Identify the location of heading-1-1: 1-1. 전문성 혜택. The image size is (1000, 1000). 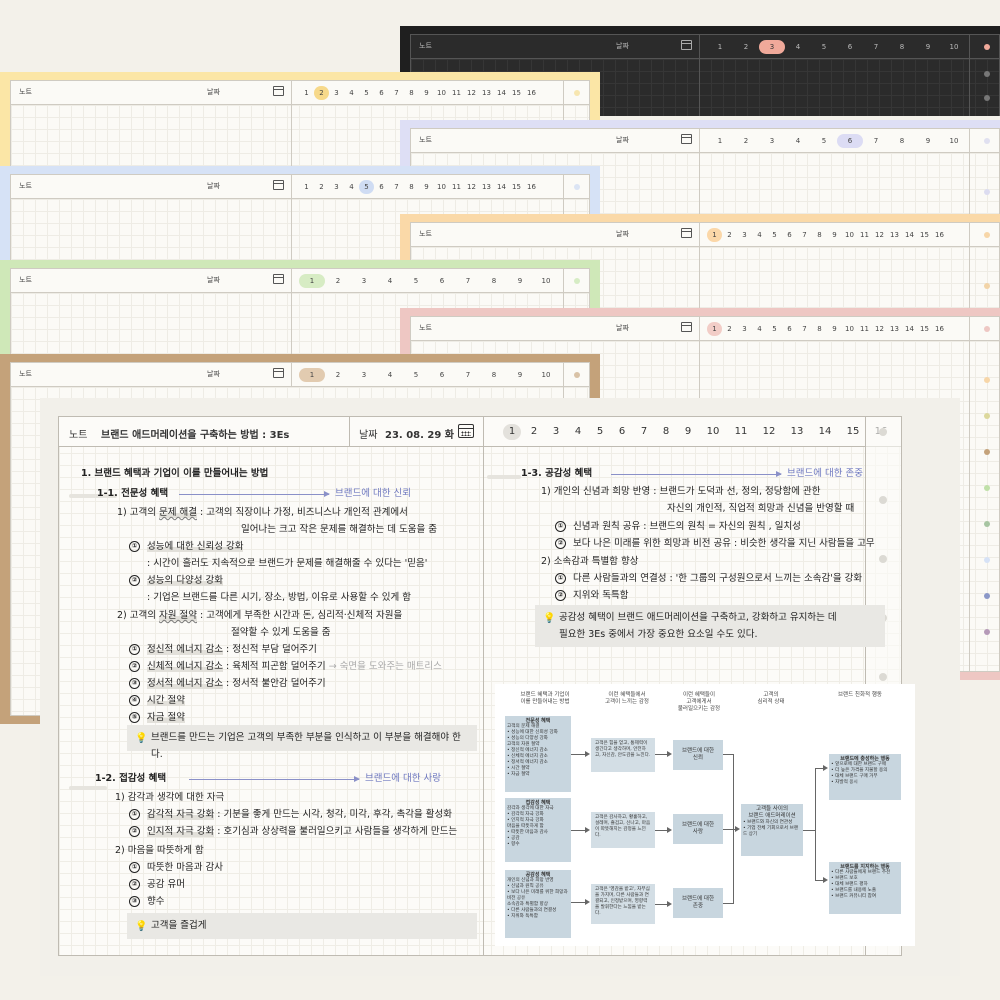
(133, 493).